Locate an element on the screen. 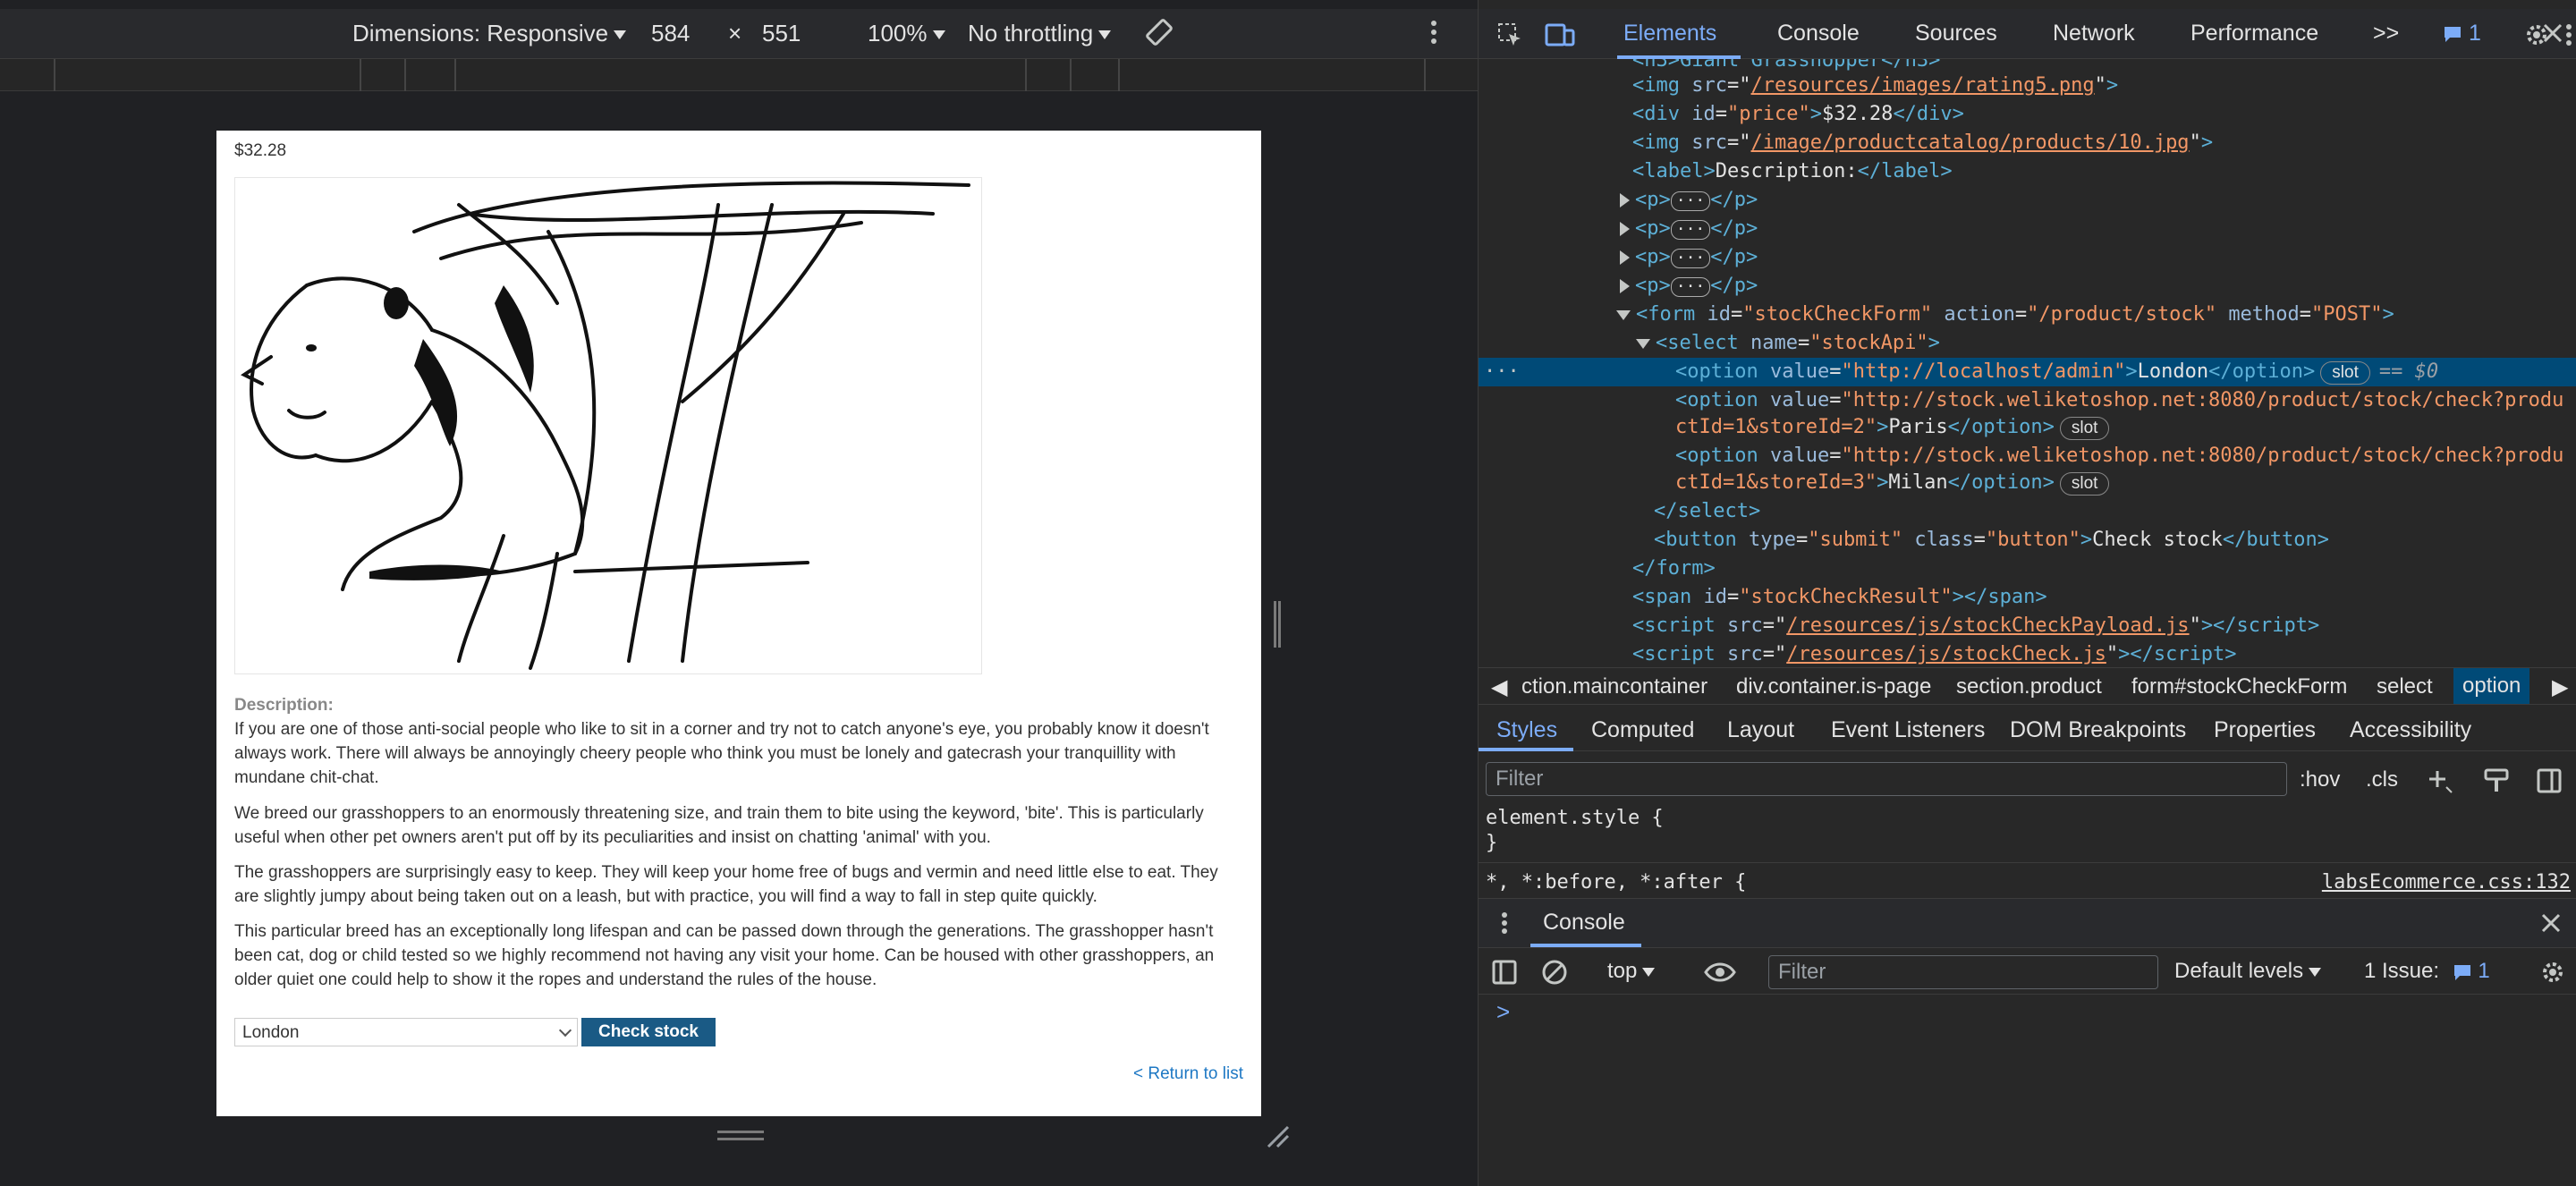 Image resolution: width=2576 pixels, height=1186 pixels. log-levels-dropdown: Default levels is located at coordinates (2248, 971).